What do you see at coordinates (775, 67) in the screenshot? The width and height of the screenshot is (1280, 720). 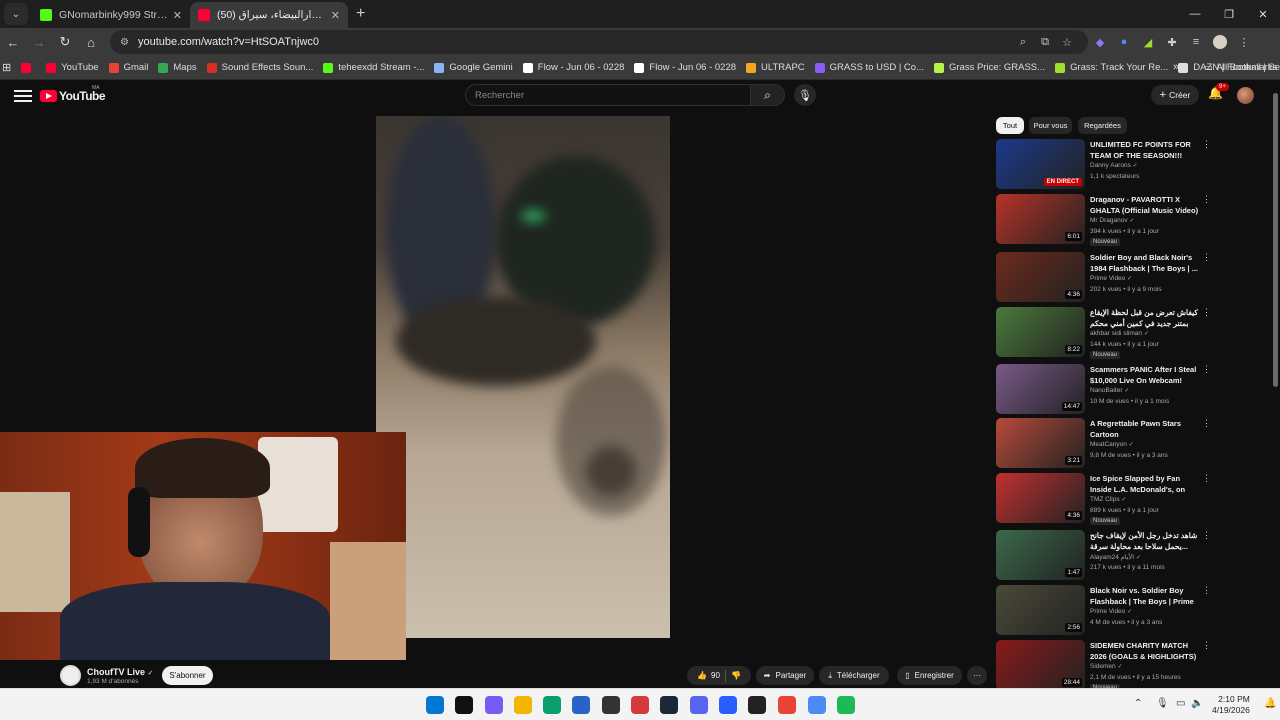 I see `bookmark-item: ULTRAPC` at bounding box center [775, 67].